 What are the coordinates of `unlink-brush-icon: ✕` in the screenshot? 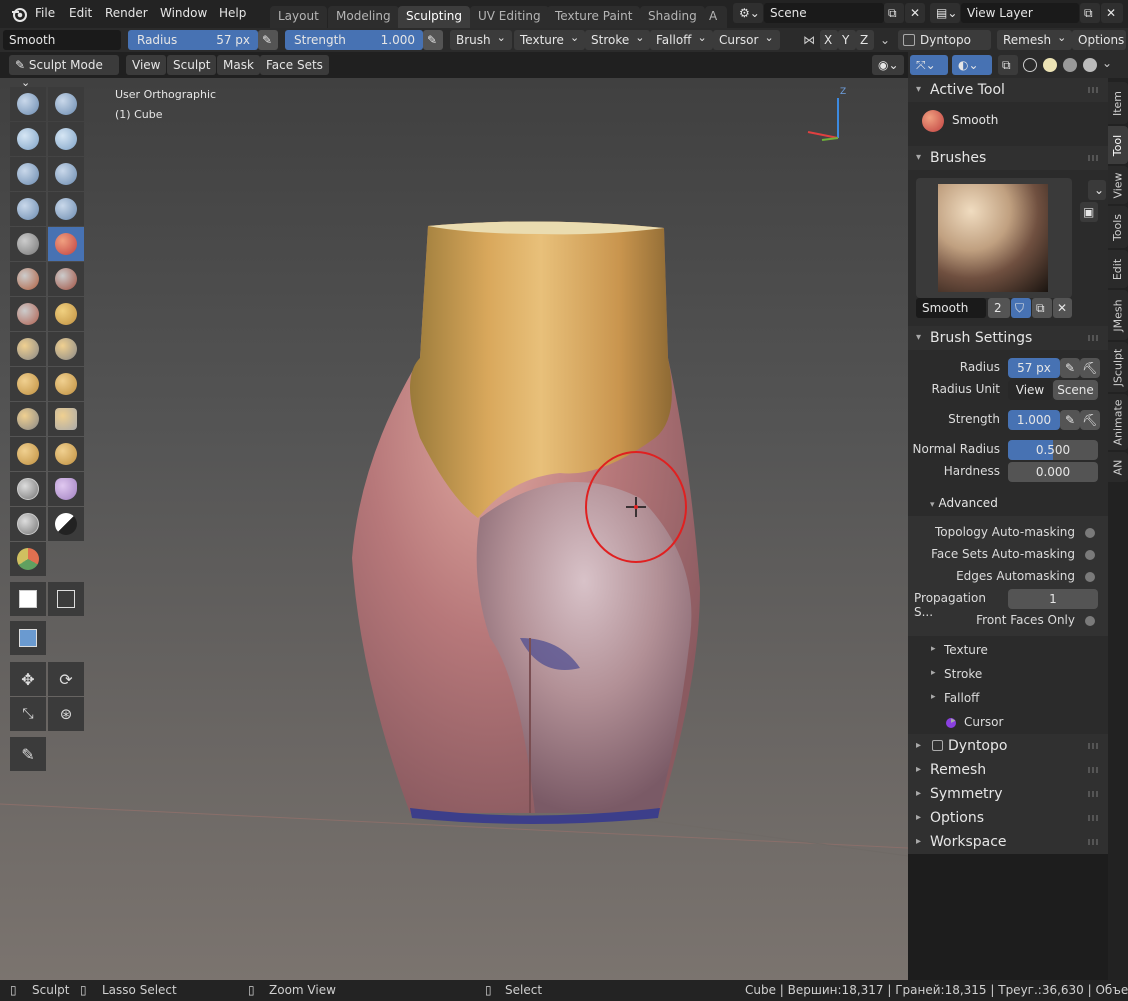 It's located at (1062, 308).